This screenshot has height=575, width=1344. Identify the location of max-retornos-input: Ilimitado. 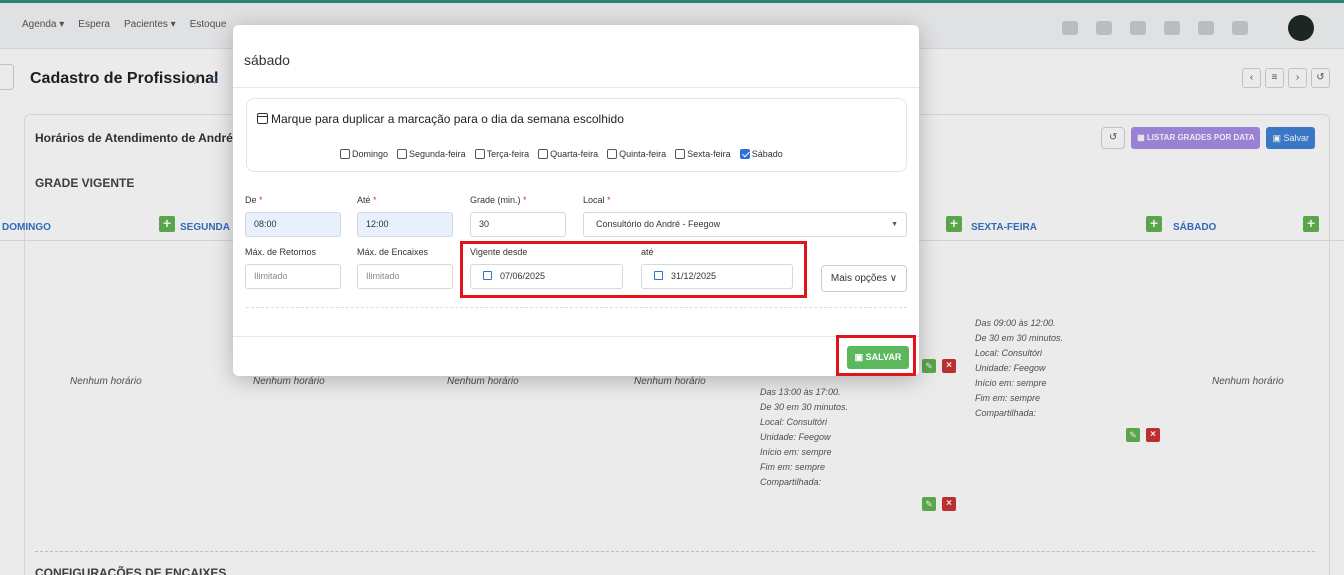
(293, 276).